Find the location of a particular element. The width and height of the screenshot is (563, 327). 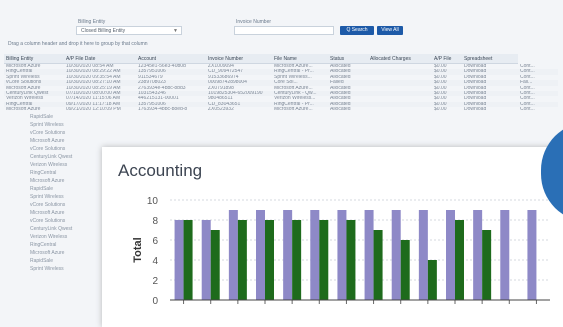

search-button: Q Search is located at coordinates (357, 30).